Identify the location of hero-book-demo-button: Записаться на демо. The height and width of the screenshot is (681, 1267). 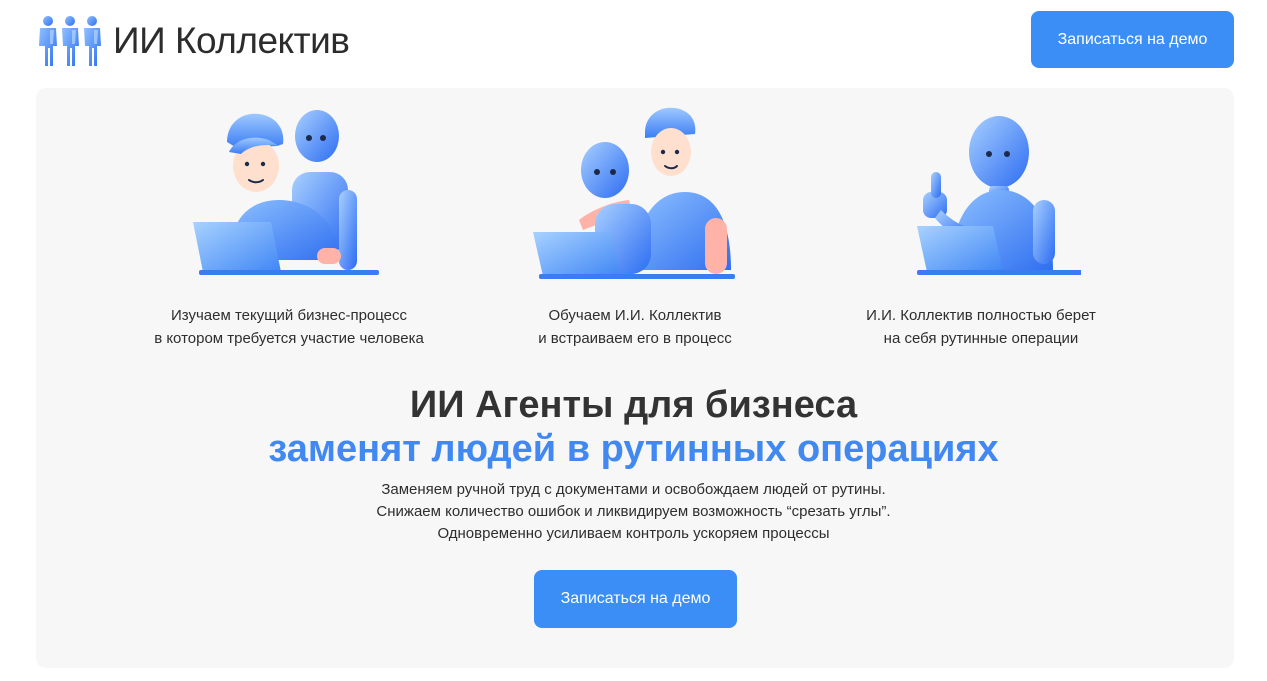
(635, 599).